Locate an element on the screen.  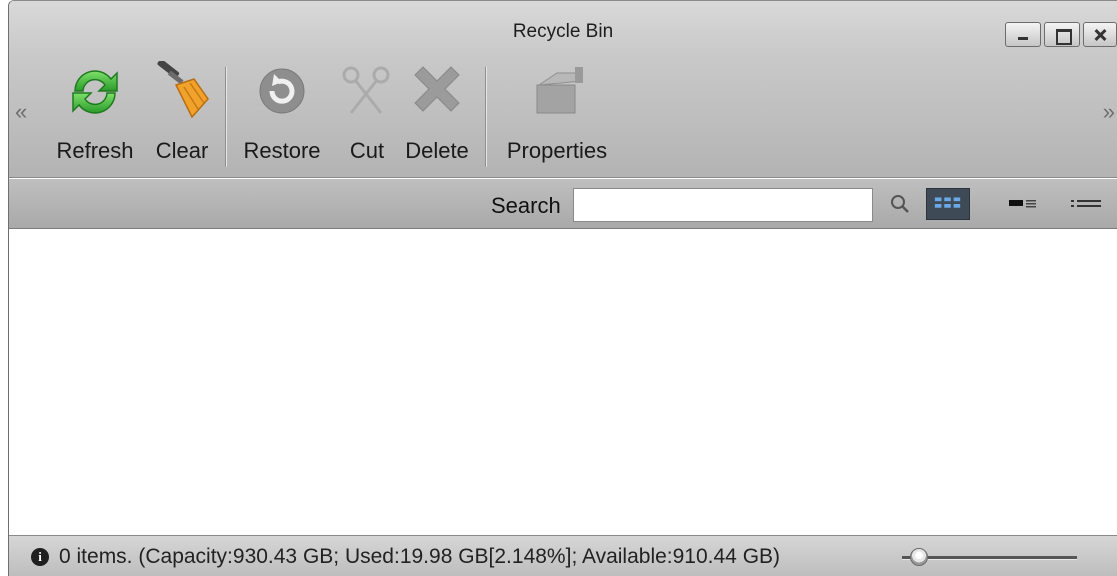
close-button is located at coordinates (1100, 34).